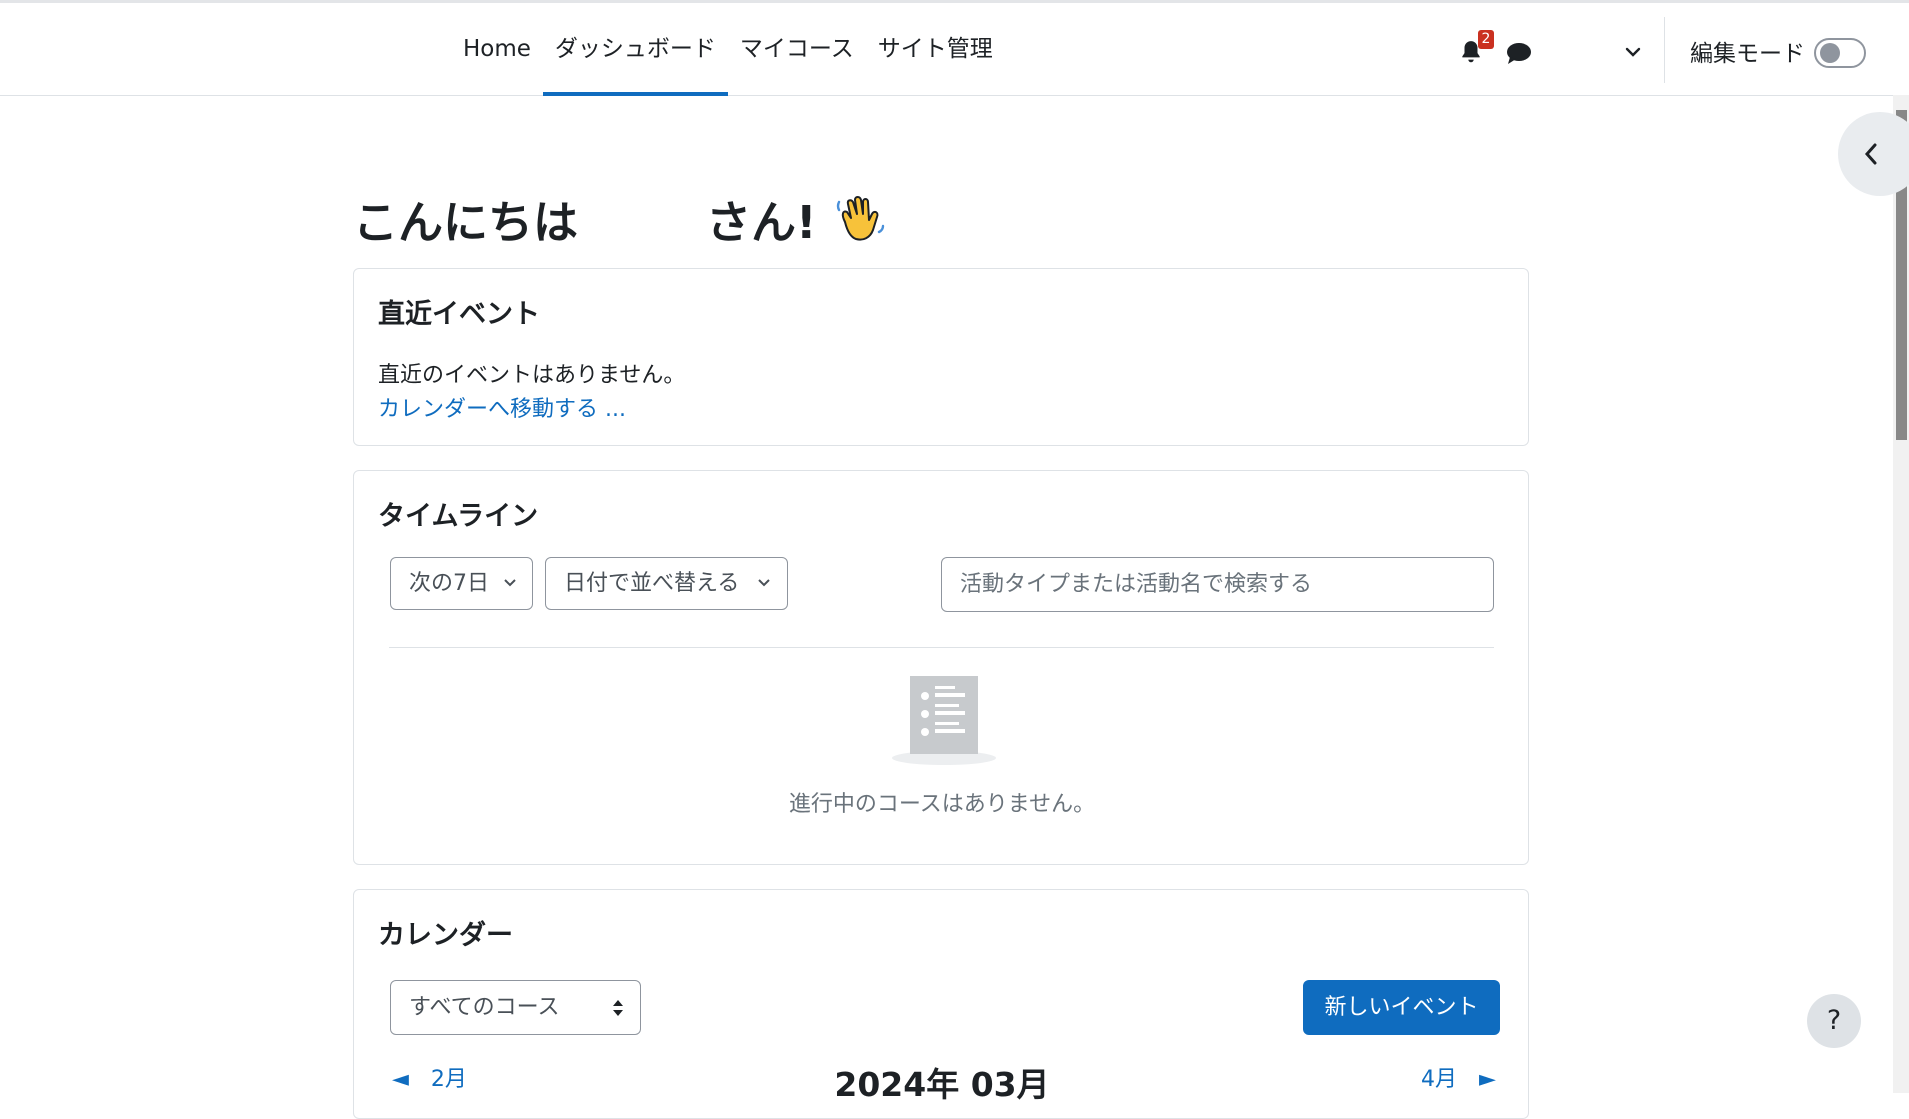 This screenshot has width=1909, height=1119. I want to click on timeline-divider, so click(941, 647).